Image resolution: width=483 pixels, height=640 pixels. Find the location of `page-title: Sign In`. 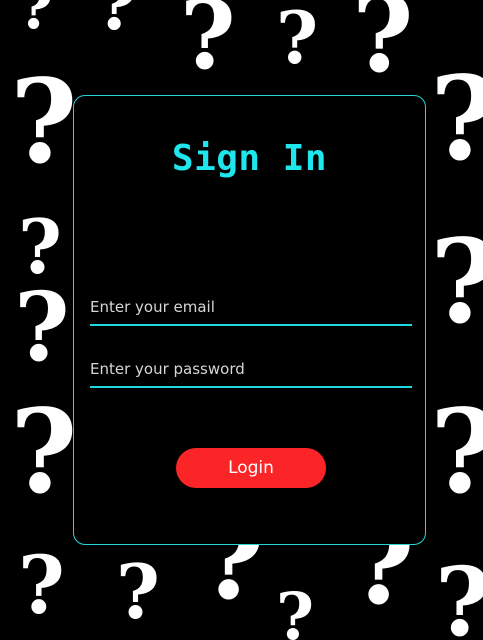

page-title: Sign In is located at coordinates (249, 158).